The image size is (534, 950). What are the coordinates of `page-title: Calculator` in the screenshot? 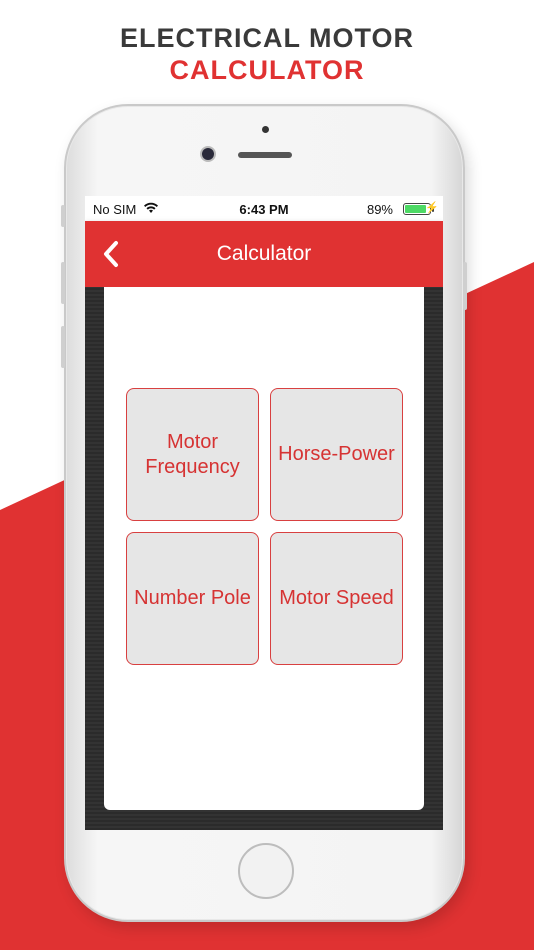 It's located at (264, 253).